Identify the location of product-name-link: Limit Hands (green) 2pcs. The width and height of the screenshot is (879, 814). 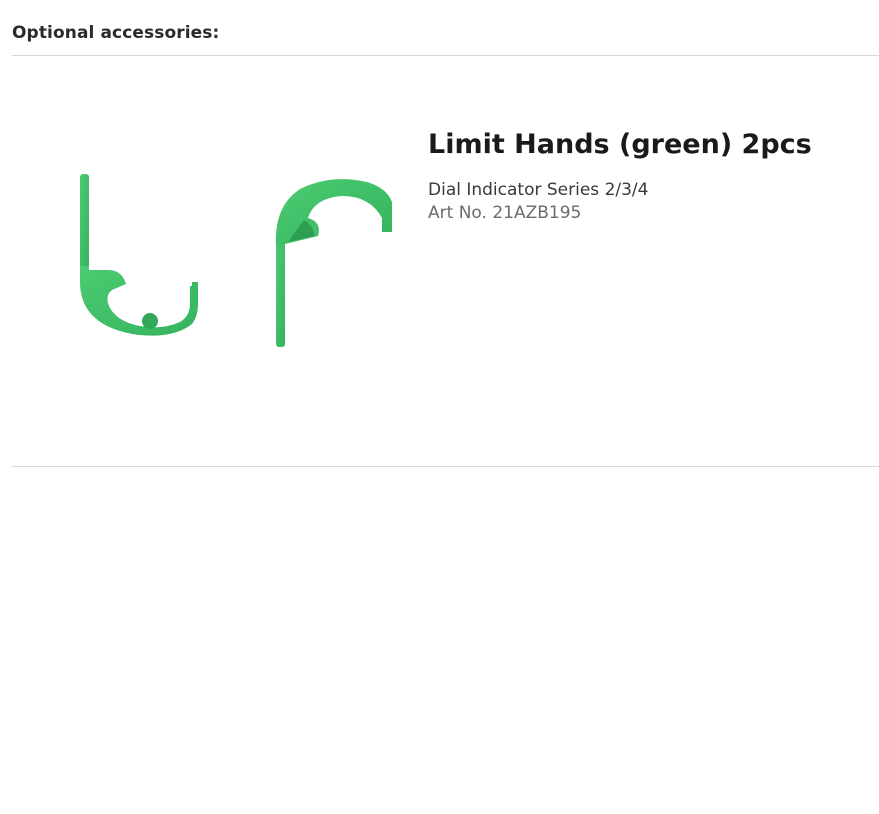
(648, 145).